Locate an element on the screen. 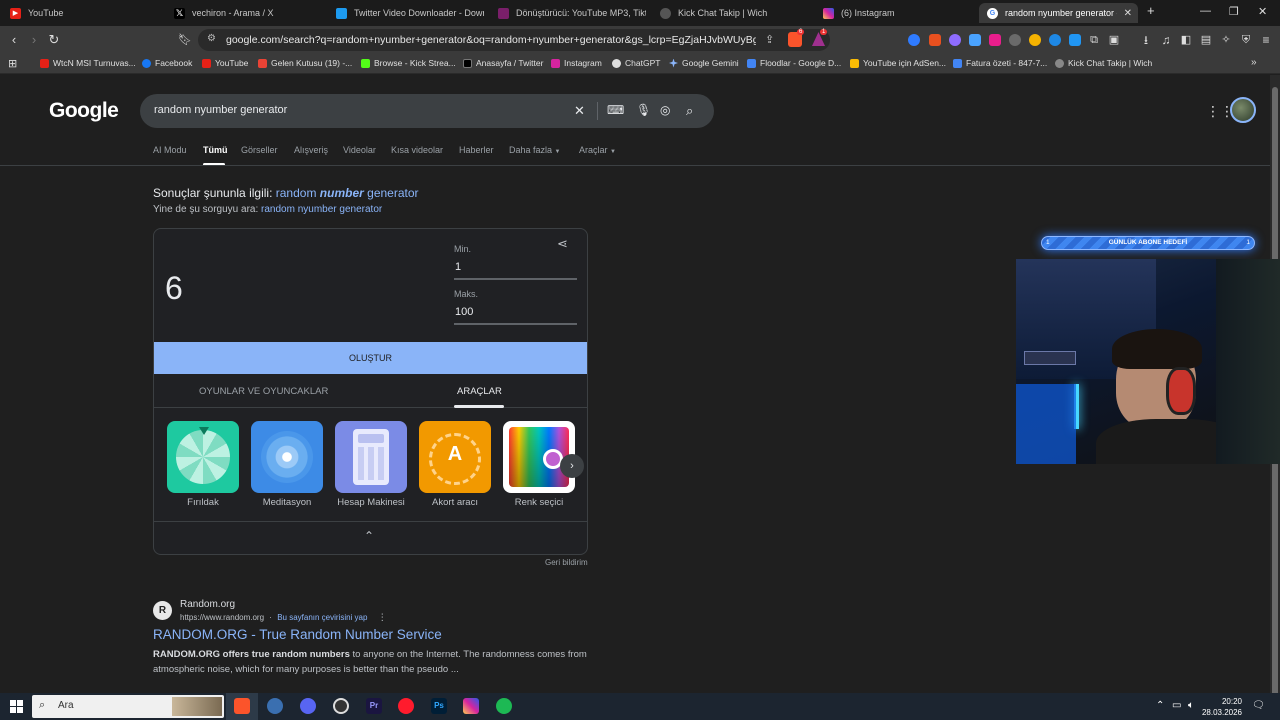 The image size is (1280, 720). forward-icon: › is located at coordinates (34, 40).